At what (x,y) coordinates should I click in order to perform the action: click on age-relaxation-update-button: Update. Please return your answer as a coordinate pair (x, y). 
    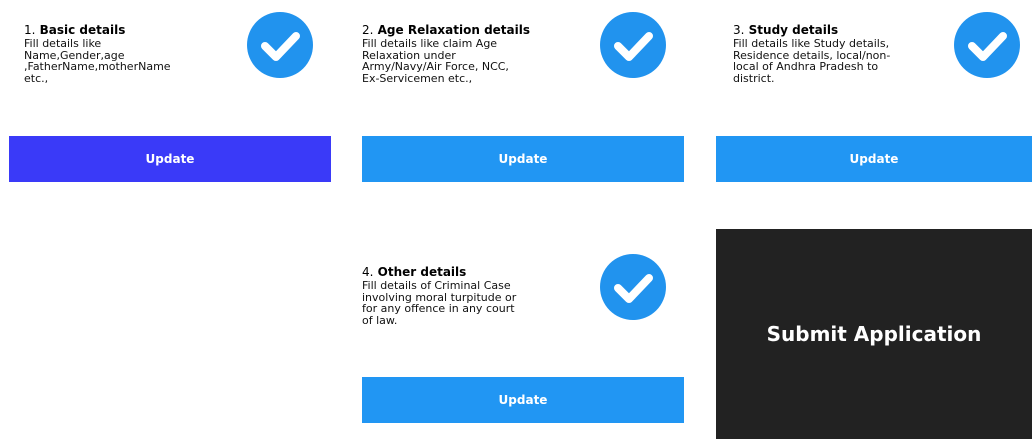
    Looking at the image, I should click on (523, 159).